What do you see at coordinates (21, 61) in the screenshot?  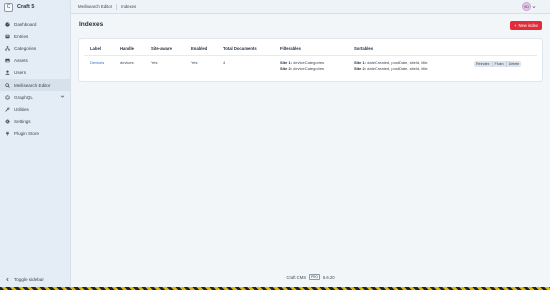 I see `nav-item-label: Assets` at bounding box center [21, 61].